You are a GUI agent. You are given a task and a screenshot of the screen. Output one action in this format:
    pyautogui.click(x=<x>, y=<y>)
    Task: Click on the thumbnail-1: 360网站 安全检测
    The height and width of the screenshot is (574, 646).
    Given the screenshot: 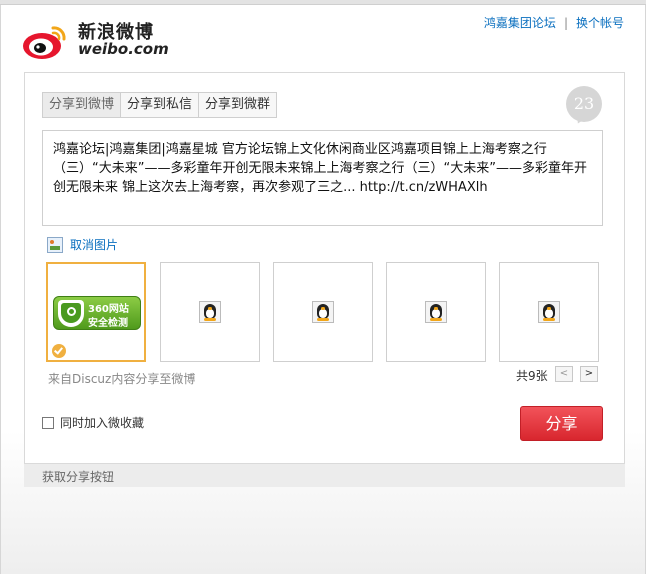 What is the action you would take?
    pyautogui.click(x=96, y=312)
    